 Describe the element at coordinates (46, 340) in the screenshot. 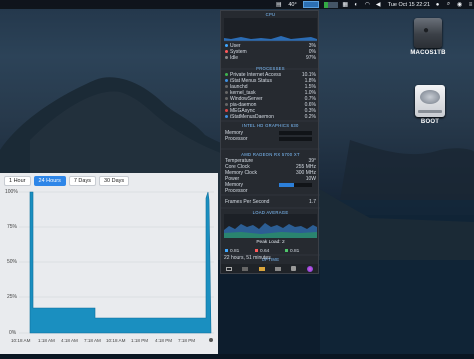

I see `x-tick-label: 1:18 AM` at that location.